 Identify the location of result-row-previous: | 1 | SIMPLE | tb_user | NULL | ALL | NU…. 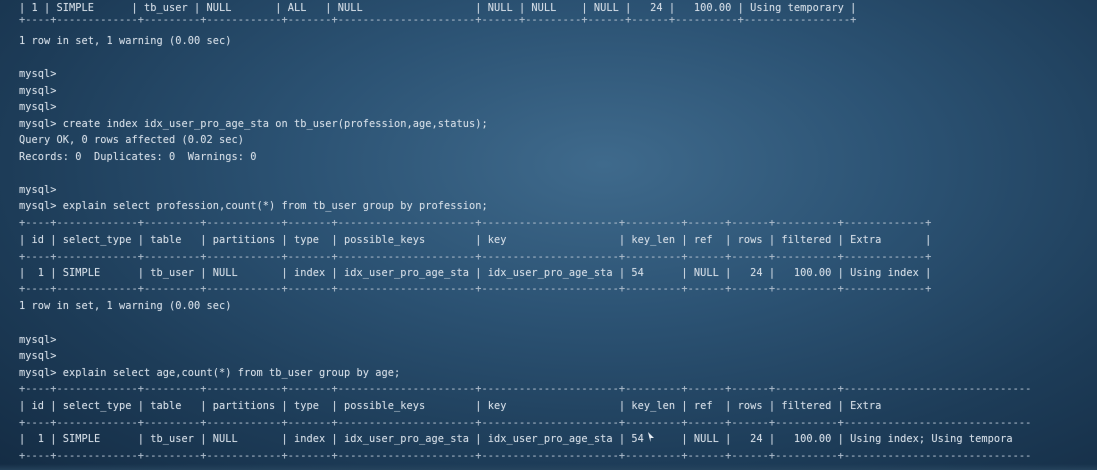
(438, 8).